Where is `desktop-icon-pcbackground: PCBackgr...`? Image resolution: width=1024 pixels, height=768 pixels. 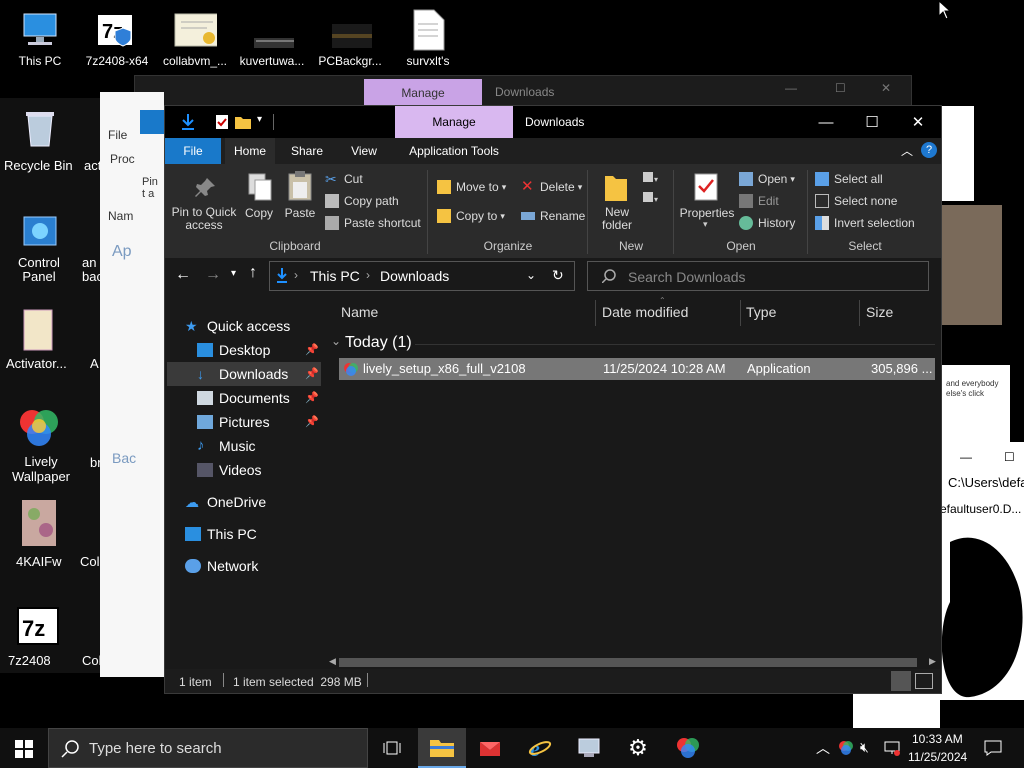 desktop-icon-pcbackground: PCBackgr... is located at coordinates (350, 39).